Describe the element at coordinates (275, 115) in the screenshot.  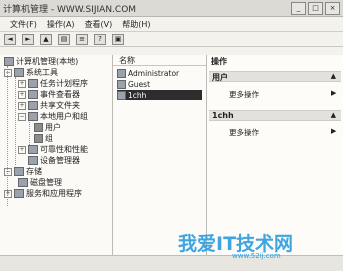
I see `actions-group-selected-user: 1chh ▲` at that location.